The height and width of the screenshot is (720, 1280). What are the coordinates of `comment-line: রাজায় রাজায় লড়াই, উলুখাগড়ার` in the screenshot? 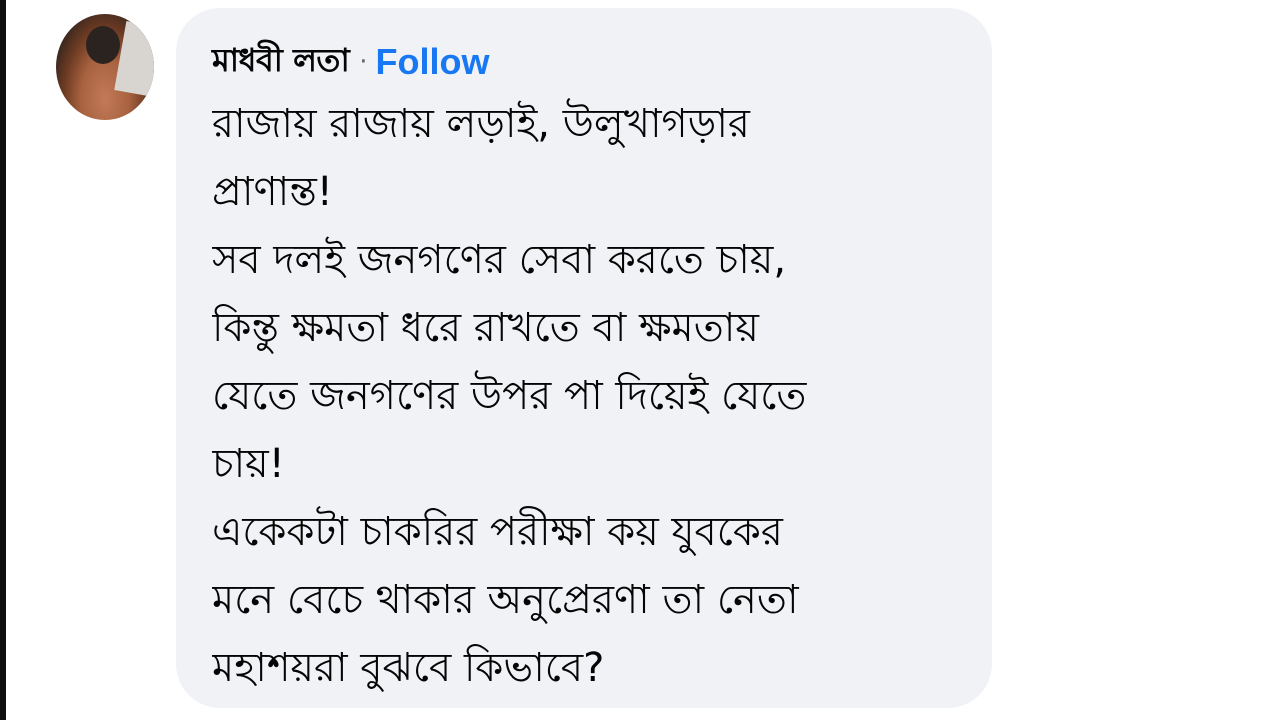 It's located at (481, 124).